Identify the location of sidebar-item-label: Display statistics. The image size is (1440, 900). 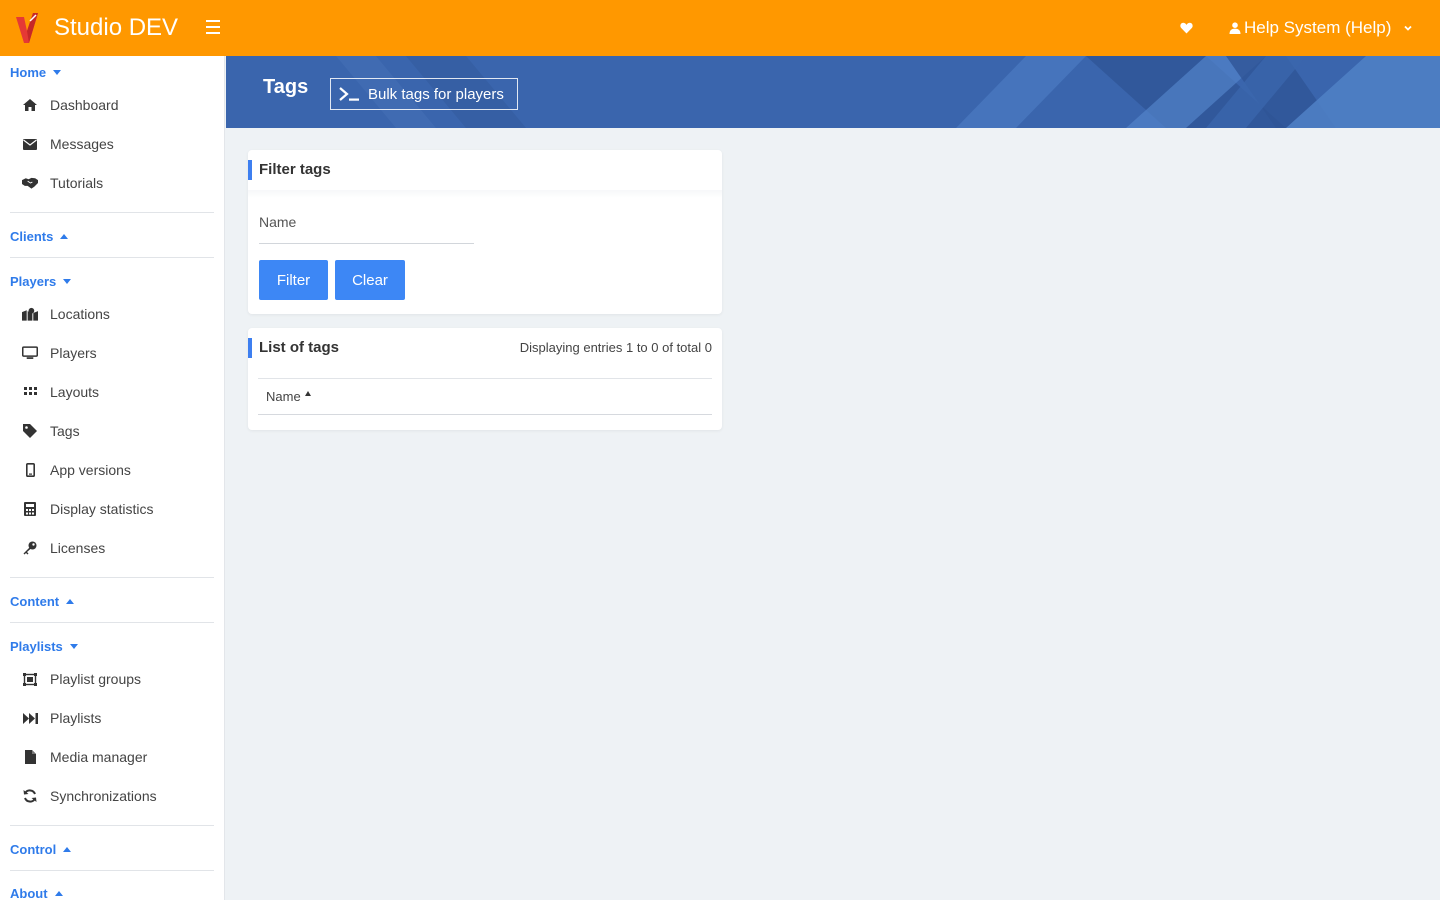
(102, 509).